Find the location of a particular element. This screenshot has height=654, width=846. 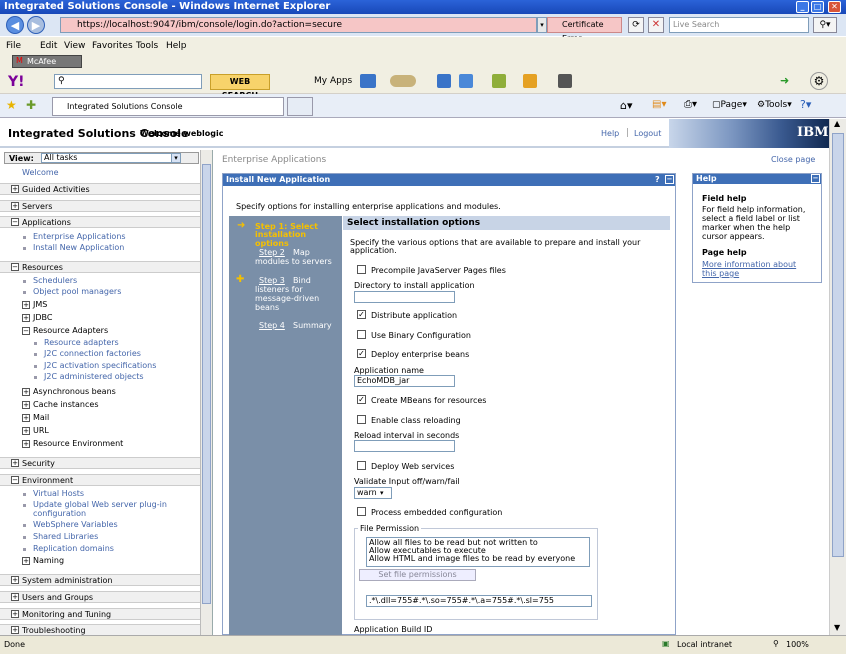

step3-link: Step 3 is located at coordinates (272, 280).